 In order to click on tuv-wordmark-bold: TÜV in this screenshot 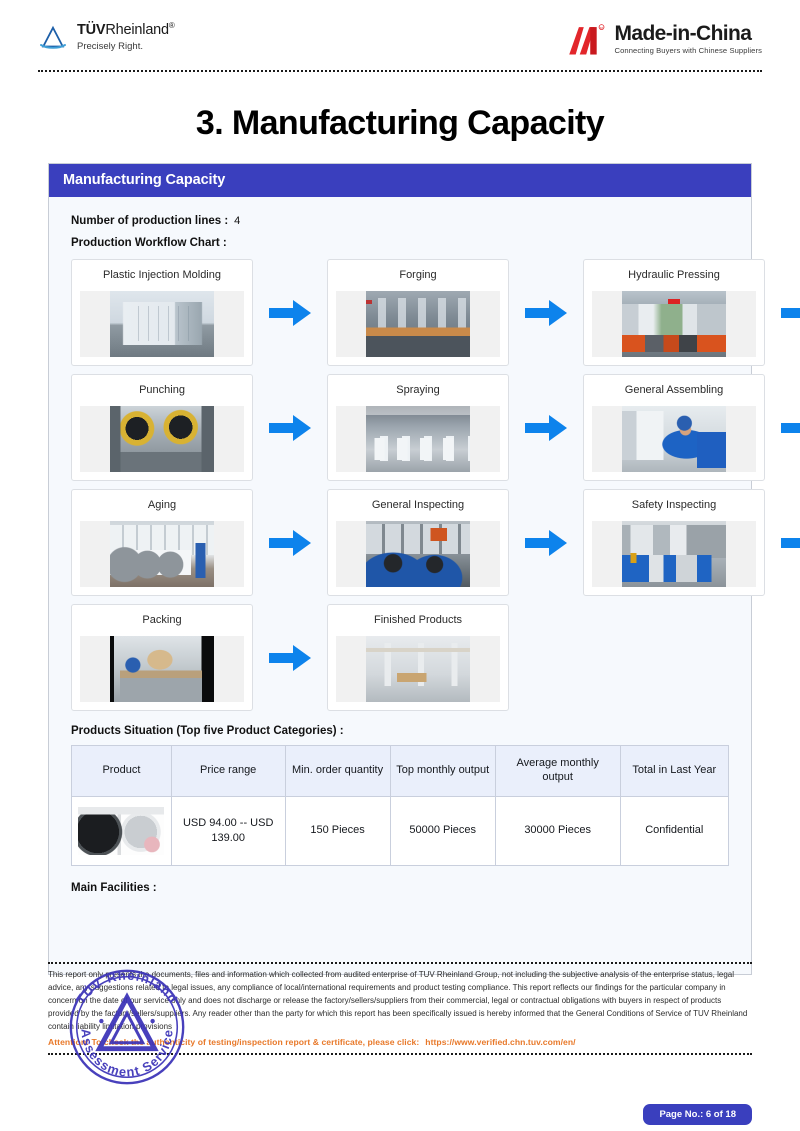, I will do `click(91, 29)`.